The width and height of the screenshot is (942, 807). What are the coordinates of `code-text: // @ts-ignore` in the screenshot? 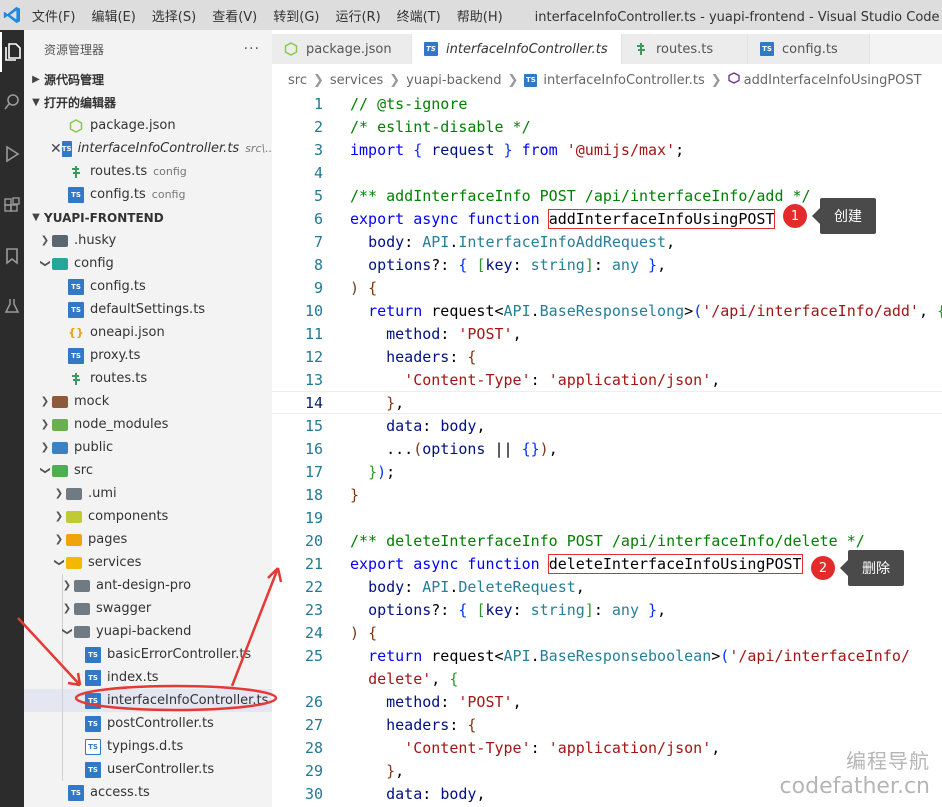 It's located at (409, 103).